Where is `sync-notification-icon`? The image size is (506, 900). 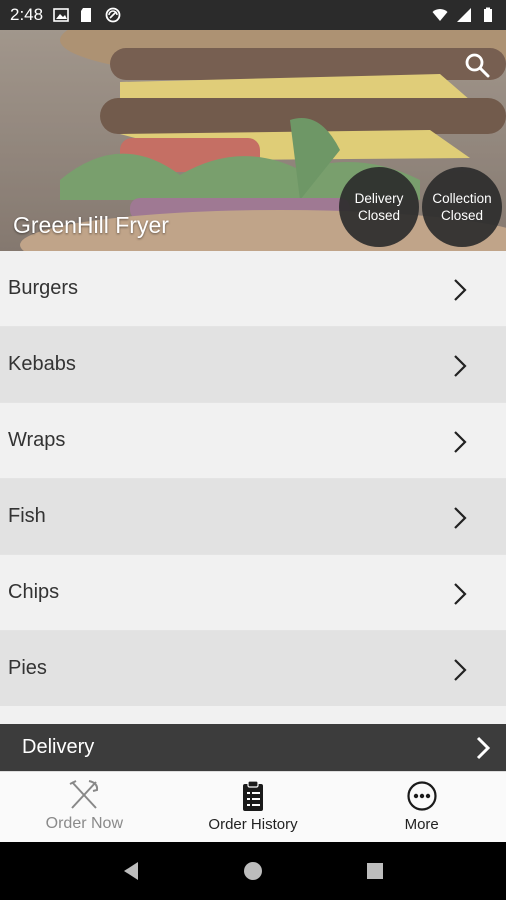 sync-notification-icon is located at coordinates (113, 15).